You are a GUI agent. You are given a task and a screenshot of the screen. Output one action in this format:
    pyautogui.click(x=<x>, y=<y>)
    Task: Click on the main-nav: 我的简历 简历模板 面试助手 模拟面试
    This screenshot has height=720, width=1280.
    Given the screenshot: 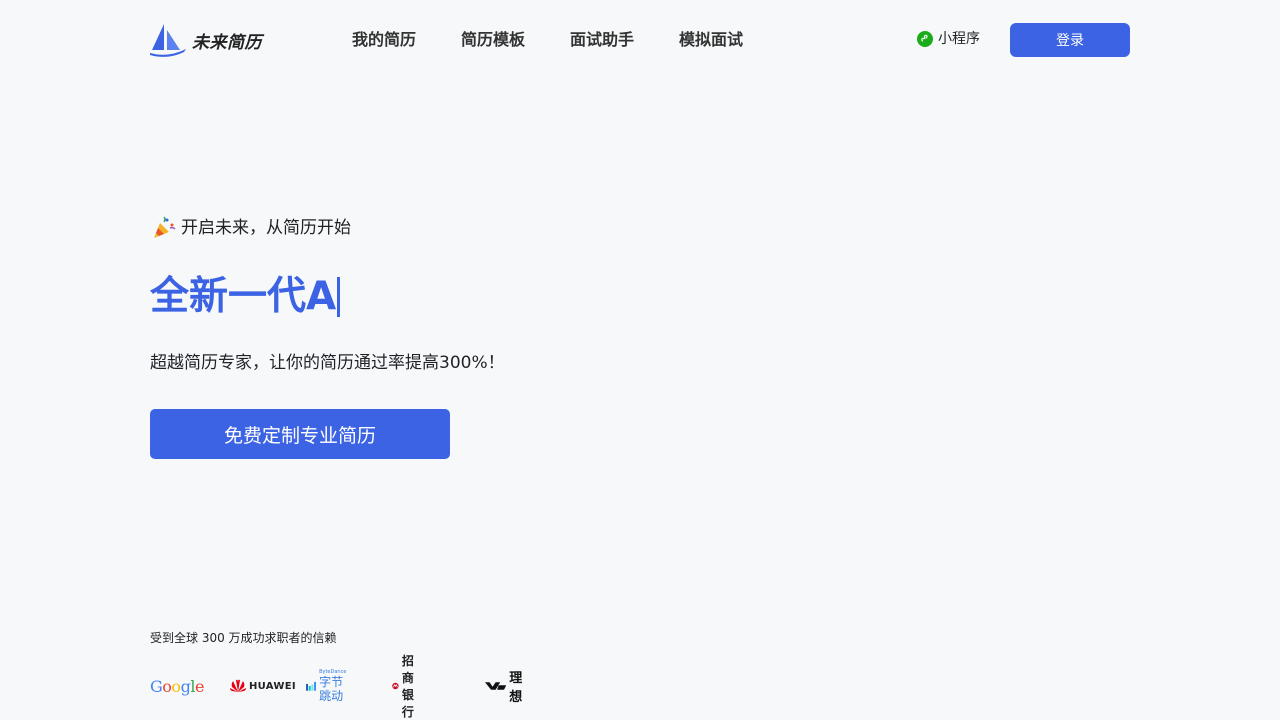 What is the action you would take?
    pyautogui.click(x=570, y=40)
    